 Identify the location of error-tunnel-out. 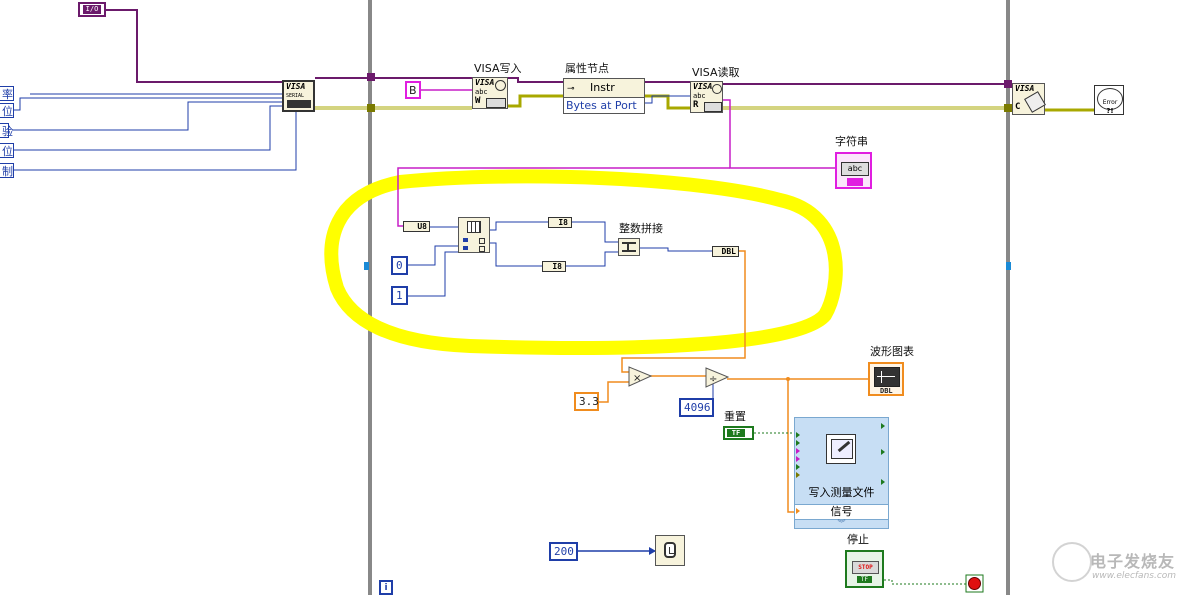
(1008, 108).